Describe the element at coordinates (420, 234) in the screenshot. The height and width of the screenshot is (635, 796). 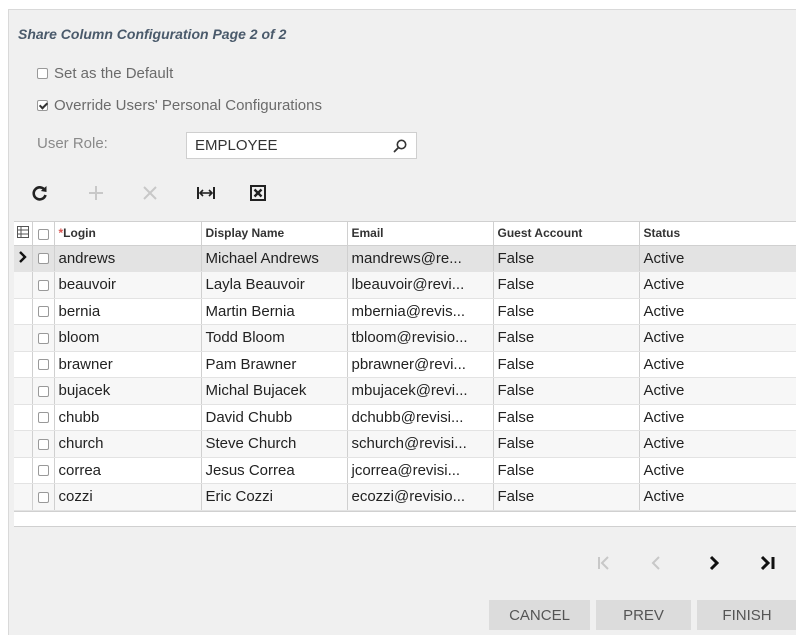
I see `column-header-email: Email` at that location.